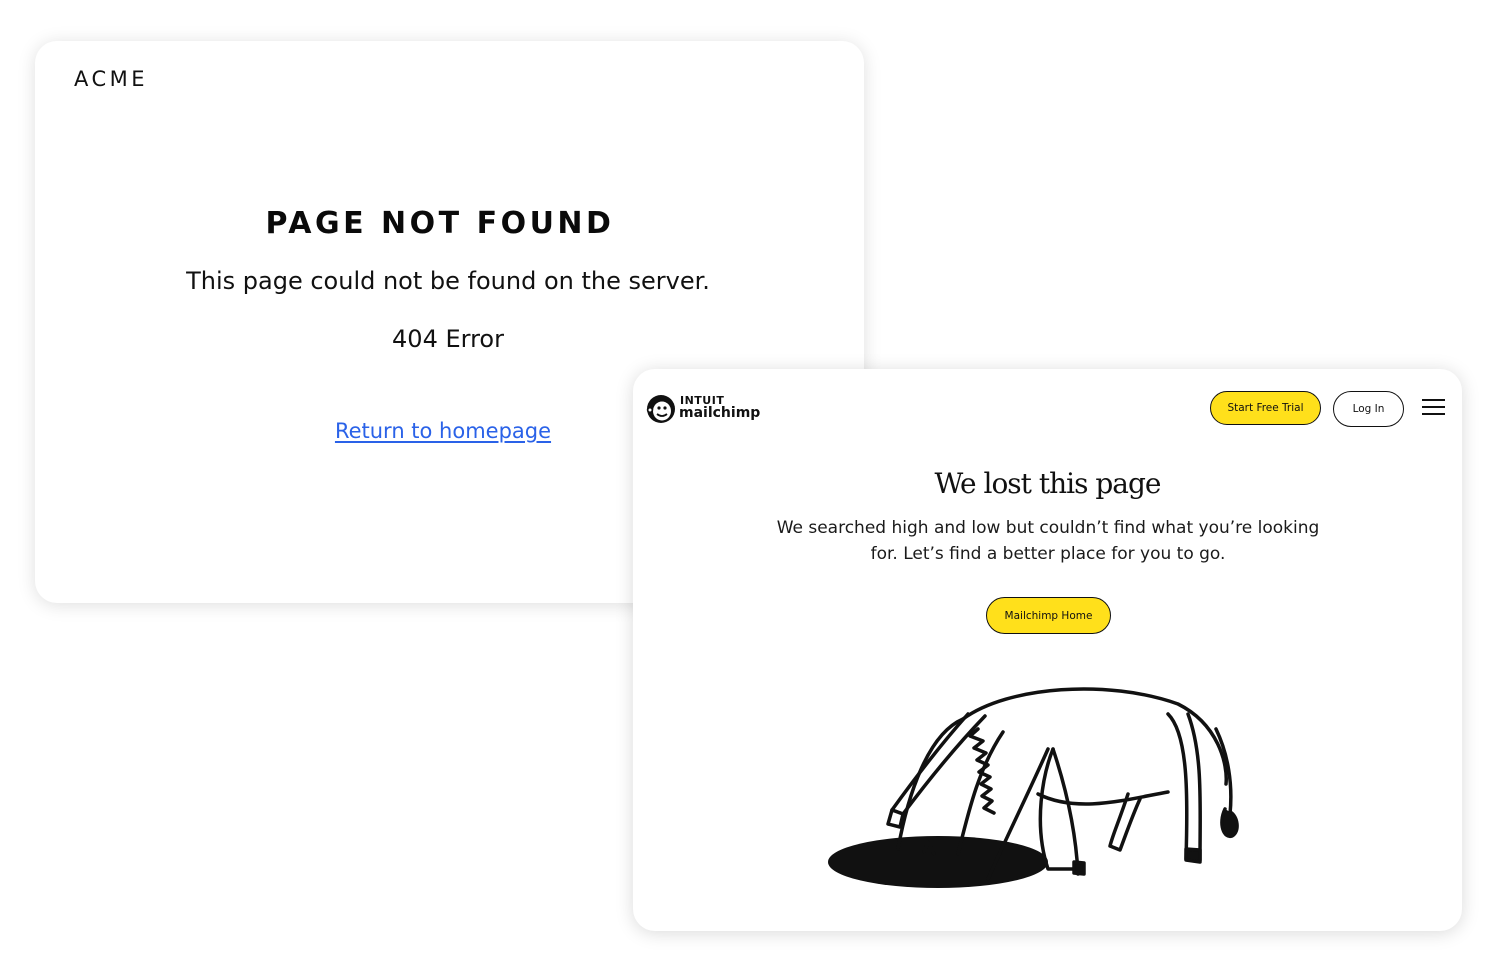  What do you see at coordinates (1368, 409) in the screenshot?
I see `log-in-button: Log In` at bounding box center [1368, 409].